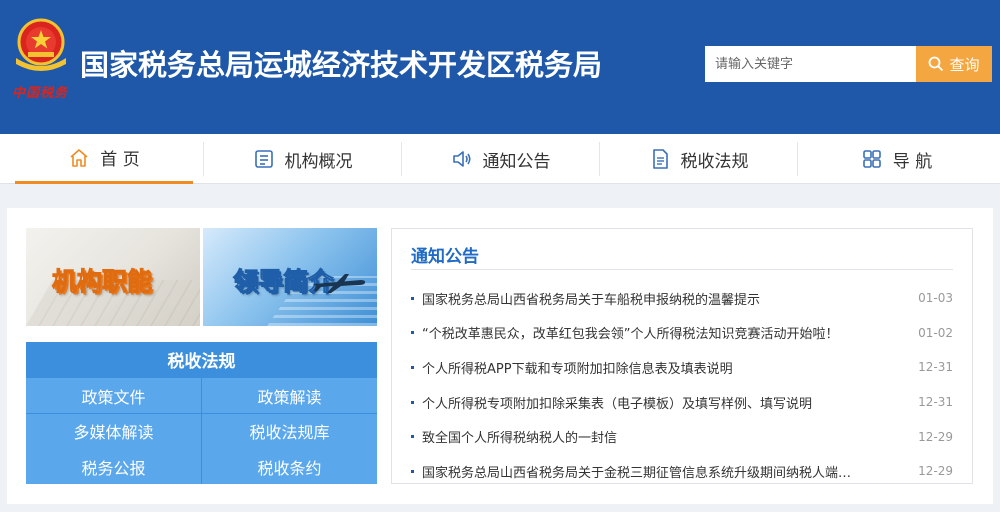 Image resolution: width=1000 pixels, height=512 pixels. Describe the element at coordinates (290, 277) in the screenshot. I see `banner-leaders: 领导简介` at that location.